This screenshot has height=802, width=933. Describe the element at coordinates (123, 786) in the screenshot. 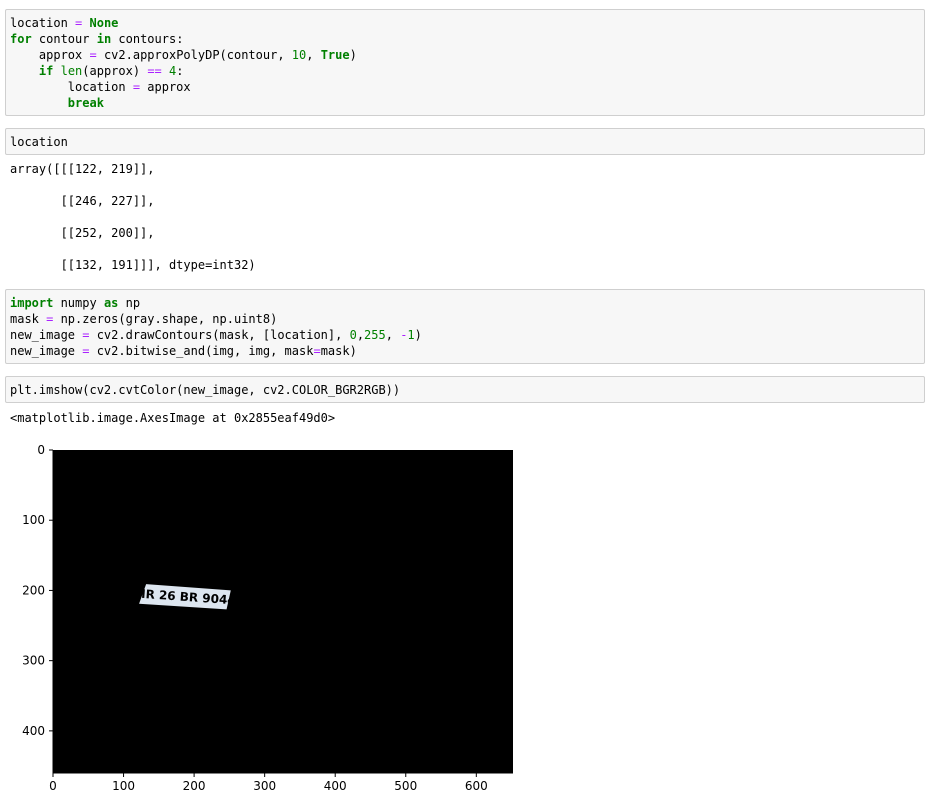

I see `x-tick-label: 100` at that location.